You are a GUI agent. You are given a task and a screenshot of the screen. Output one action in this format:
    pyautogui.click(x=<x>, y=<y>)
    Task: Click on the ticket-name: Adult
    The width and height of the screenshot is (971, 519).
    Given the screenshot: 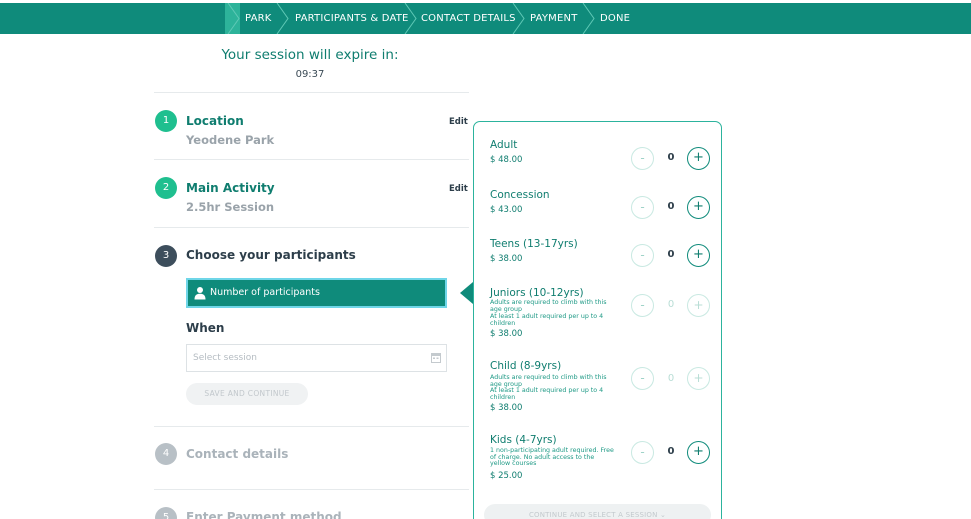 What is the action you would take?
    pyautogui.click(x=504, y=145)
    